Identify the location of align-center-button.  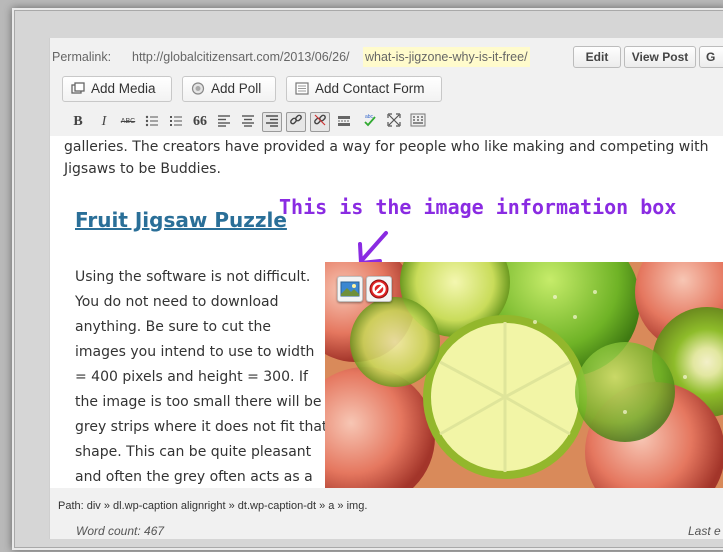
(248, 122).